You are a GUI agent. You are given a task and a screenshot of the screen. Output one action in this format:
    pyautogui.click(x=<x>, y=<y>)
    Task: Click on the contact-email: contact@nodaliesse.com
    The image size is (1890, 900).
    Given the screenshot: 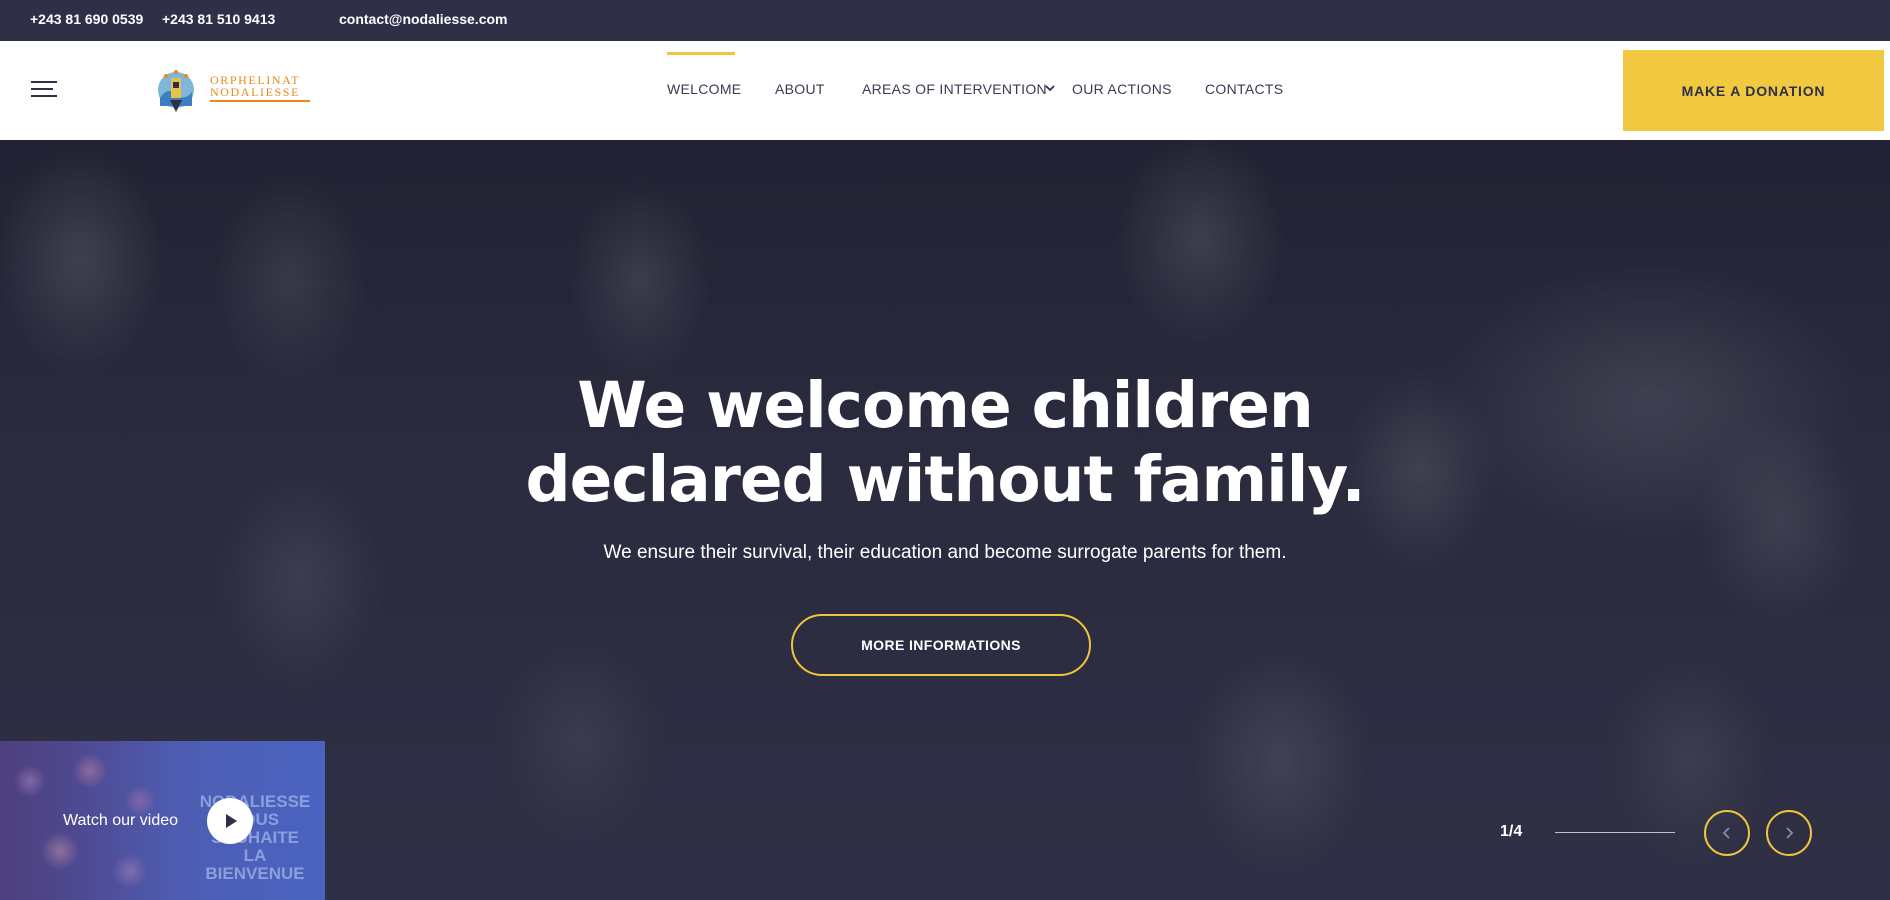 What is the action you would take?
    pyautogui.click(x=423, y=19)
    